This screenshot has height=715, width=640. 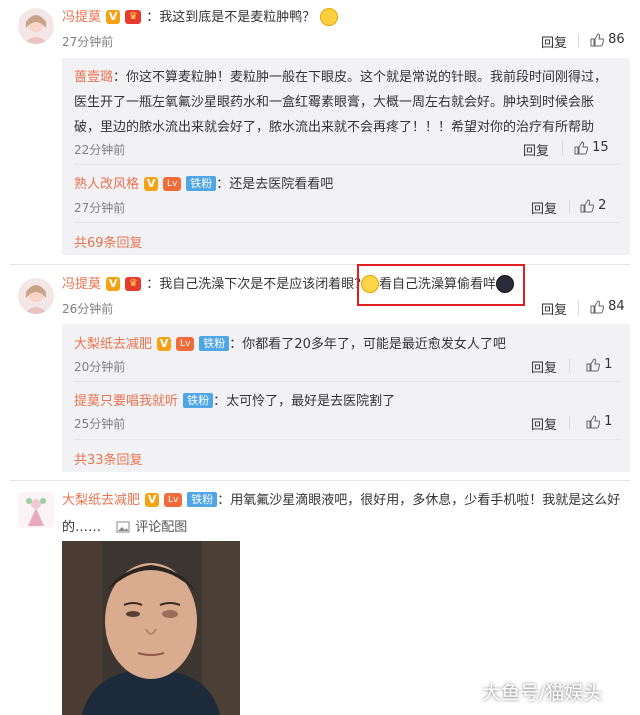 I want to click on username: 提莫只要唱我就听, so click(x=126, y=401).